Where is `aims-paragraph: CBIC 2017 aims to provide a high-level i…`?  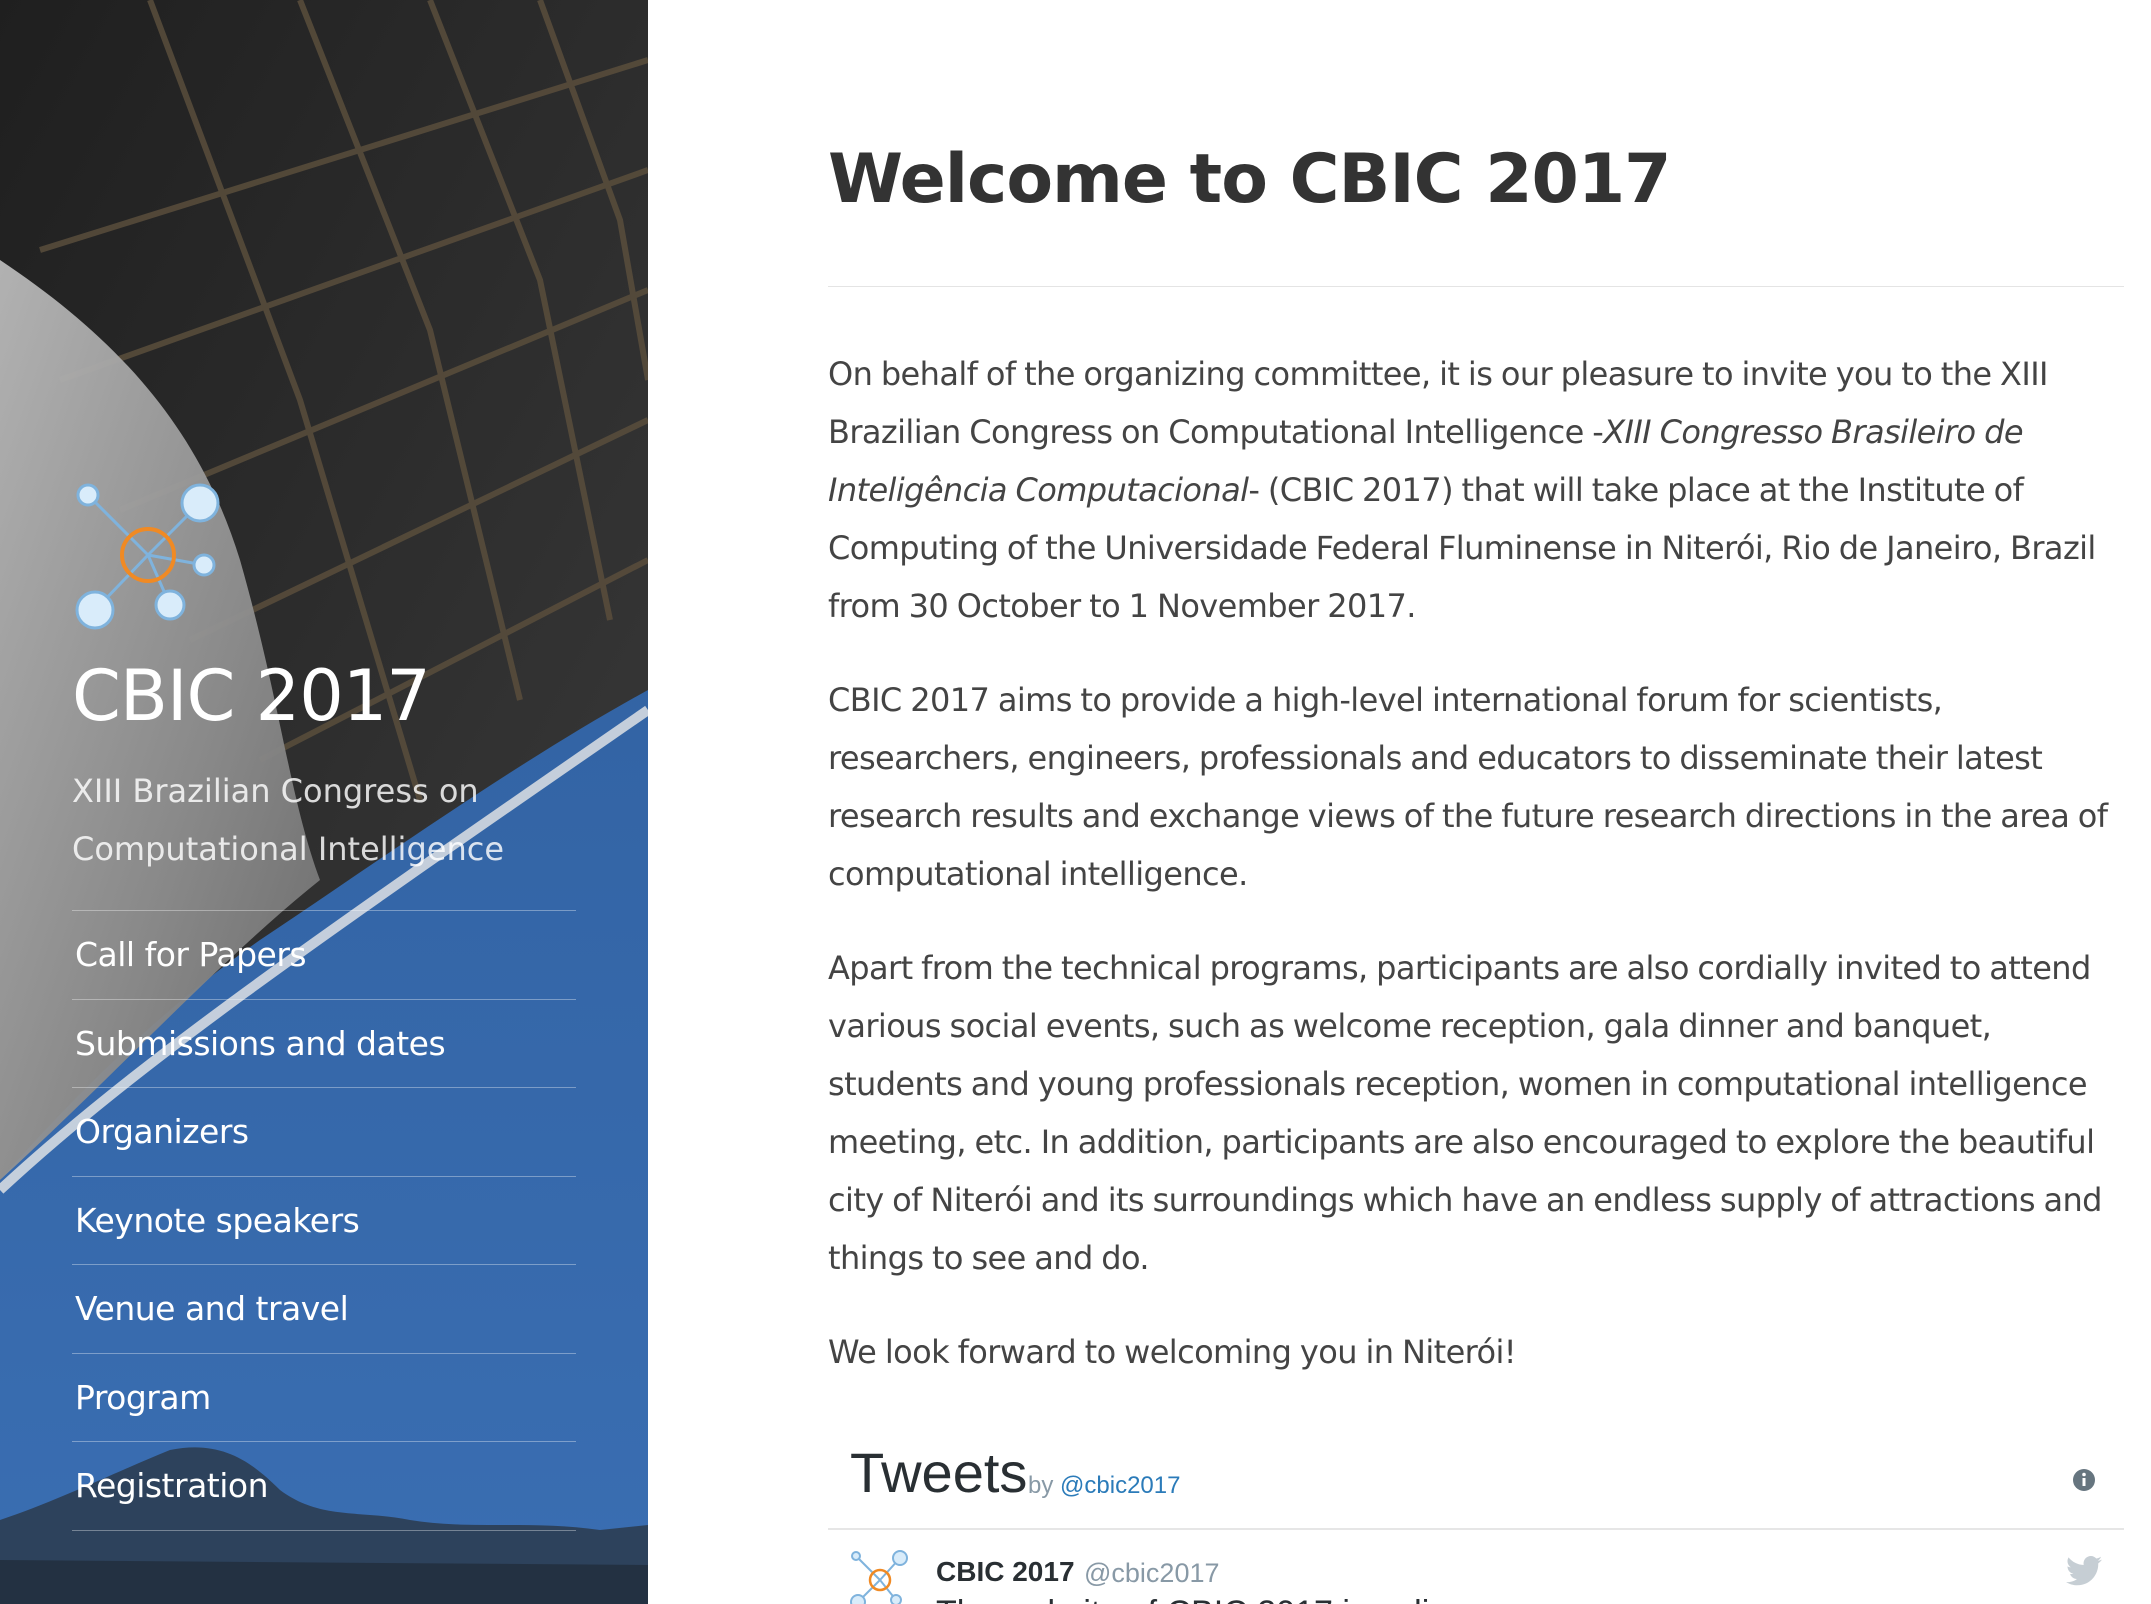 aims-paragraph: CBIC 2017 aims to provide a high-level i… is located at coordinates (1468, 787).